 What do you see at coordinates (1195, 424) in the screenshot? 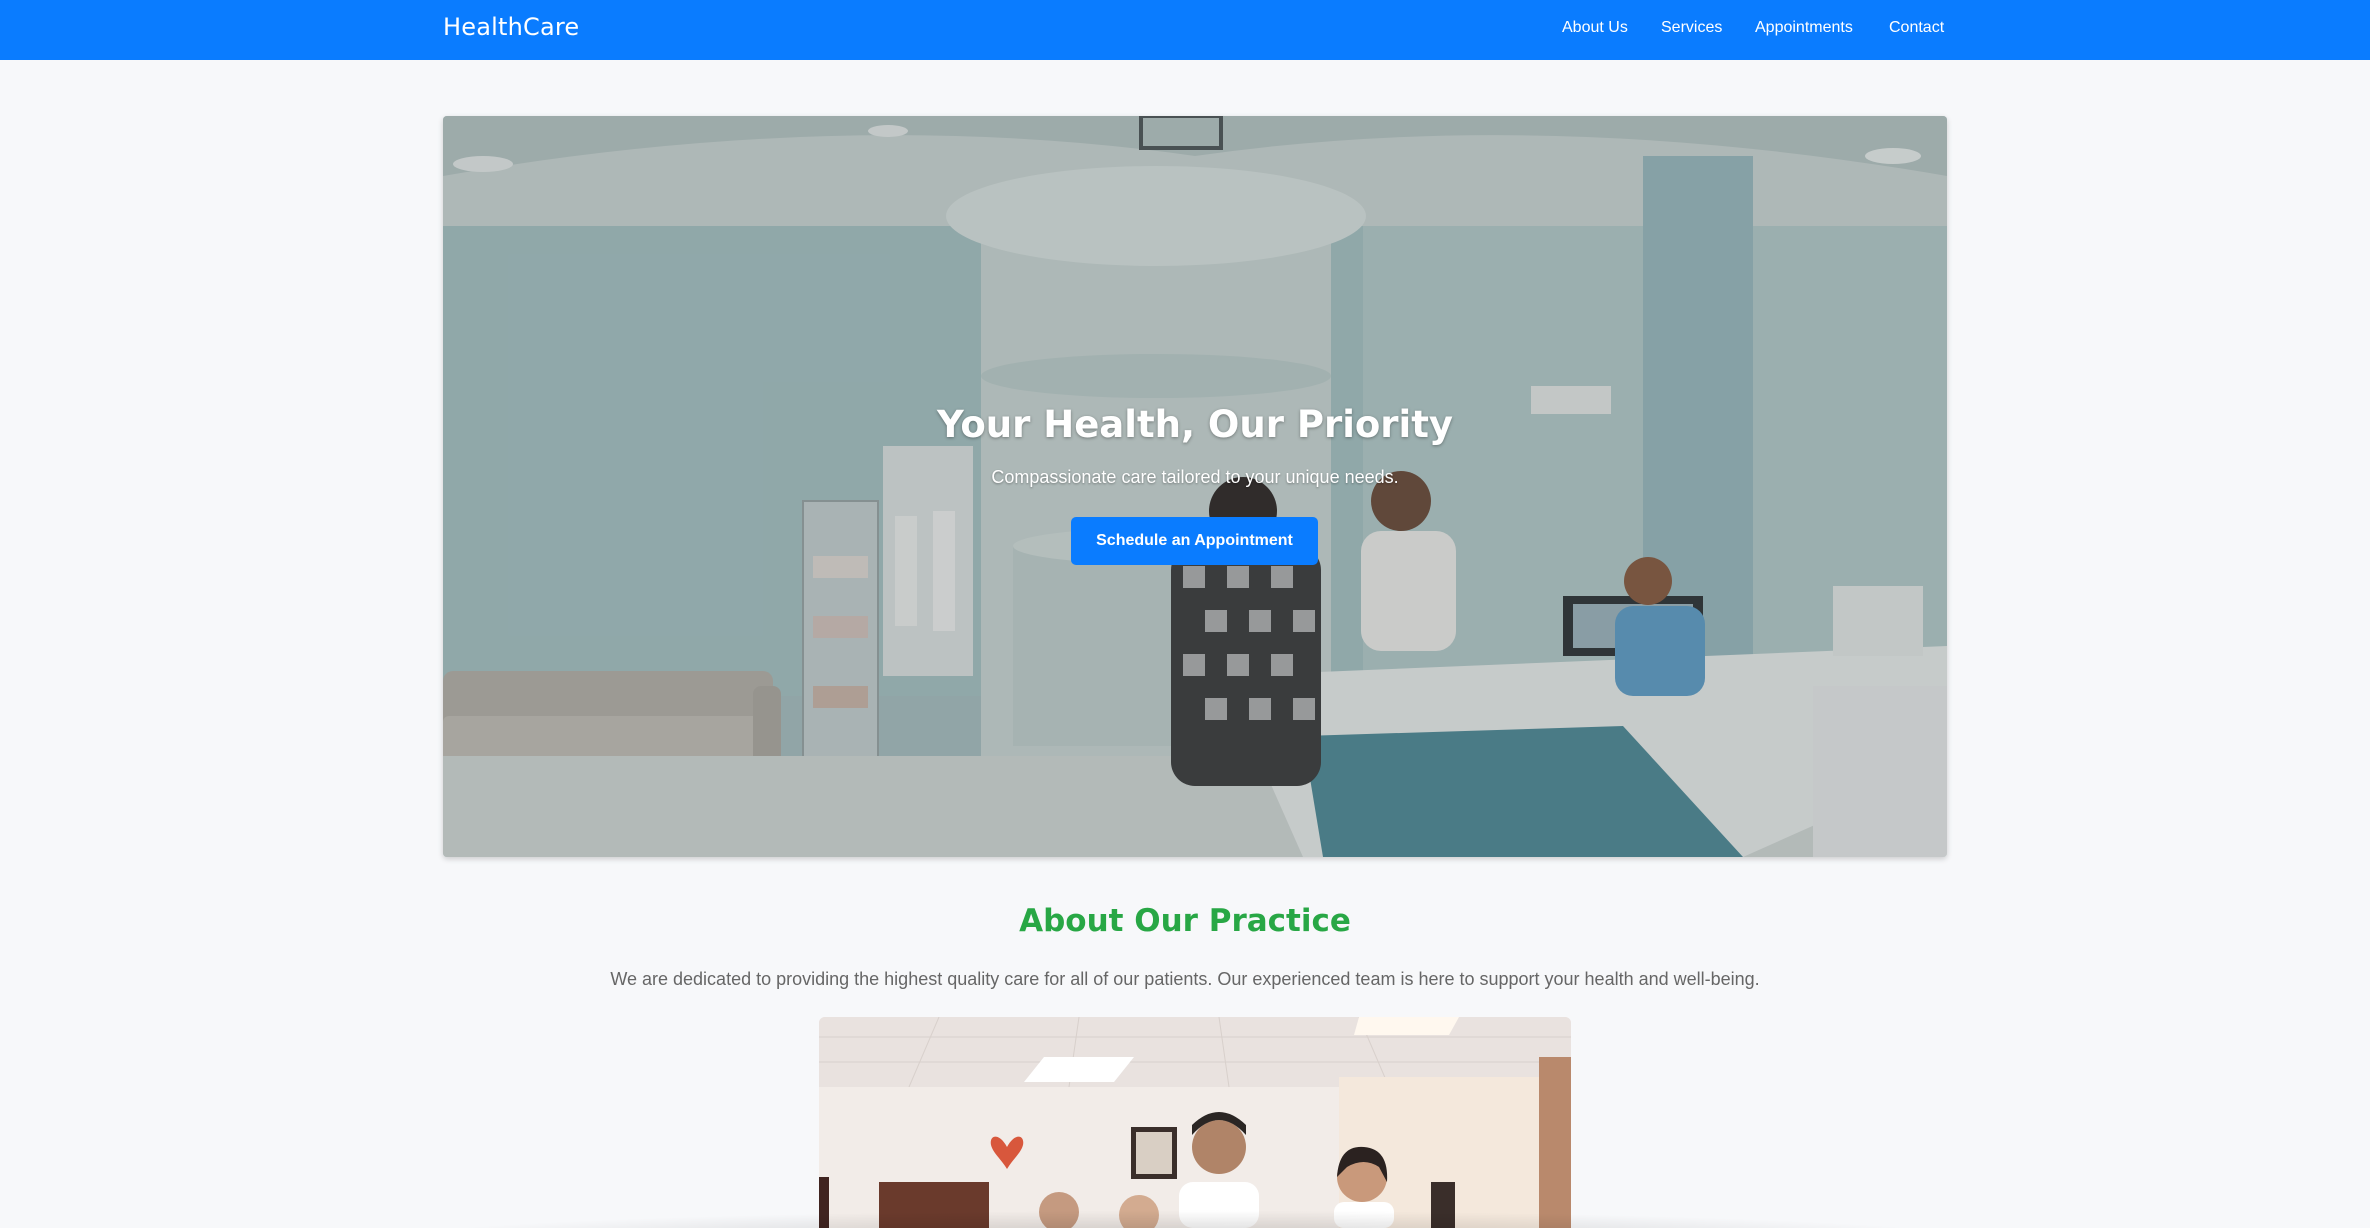
I see `hero-title: Your Health, Our Priority` at bounding box center [1195, 424].